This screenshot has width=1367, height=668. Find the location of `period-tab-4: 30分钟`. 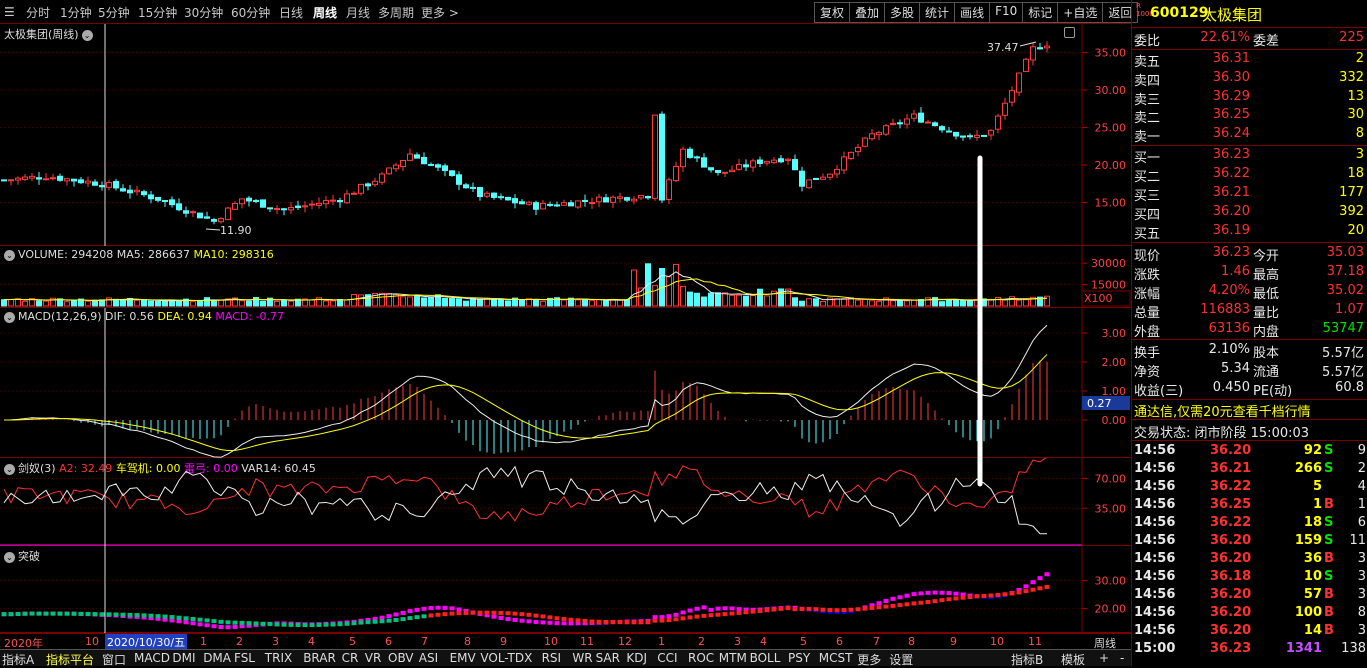

period-tab-4: 30分钟 is located at coordinates (203, 12).